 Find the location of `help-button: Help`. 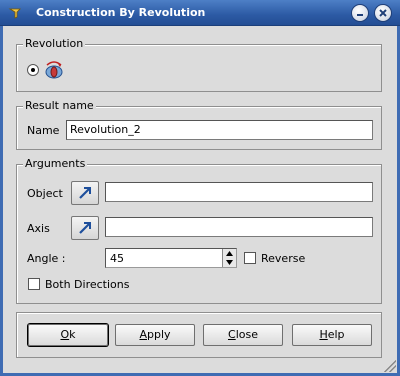

help-button: Help is located at coordinates (332, 335).